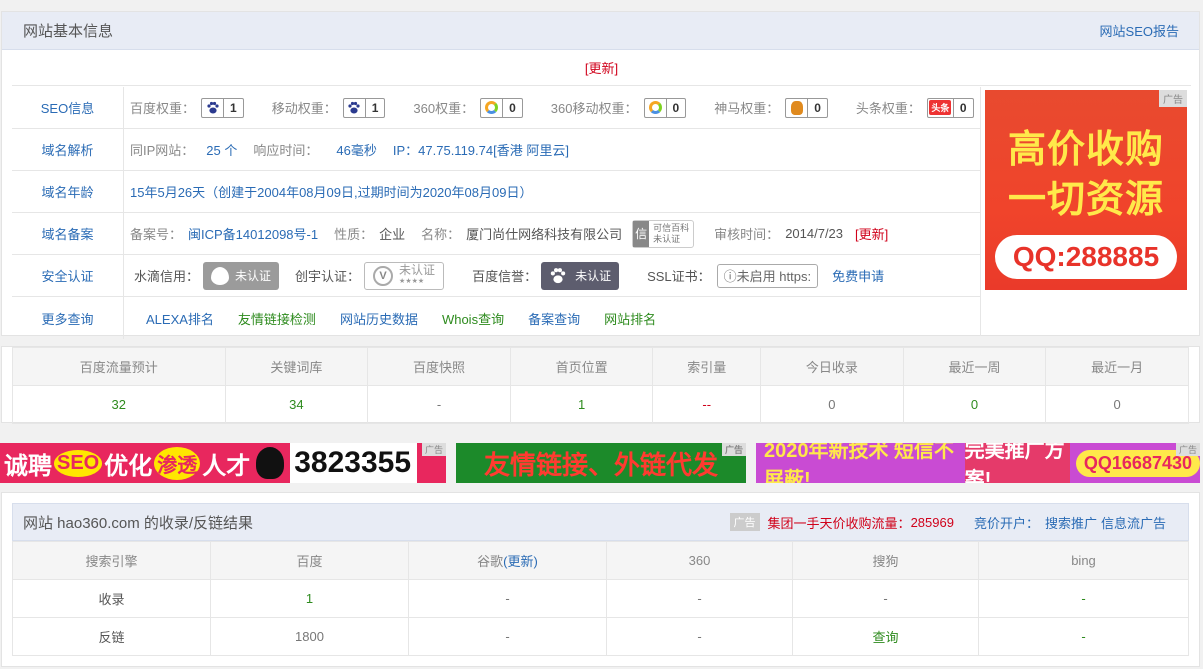  What do you see at coordinates (68, 191) in the screenshot?
I see `domain-age-label: 域名年龄` at bounding box center [68, 191].